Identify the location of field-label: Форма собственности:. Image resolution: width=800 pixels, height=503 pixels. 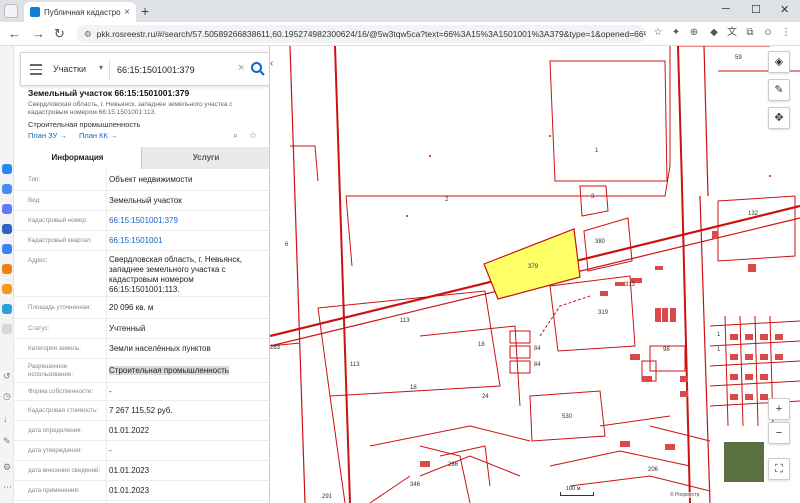
(61, 391).